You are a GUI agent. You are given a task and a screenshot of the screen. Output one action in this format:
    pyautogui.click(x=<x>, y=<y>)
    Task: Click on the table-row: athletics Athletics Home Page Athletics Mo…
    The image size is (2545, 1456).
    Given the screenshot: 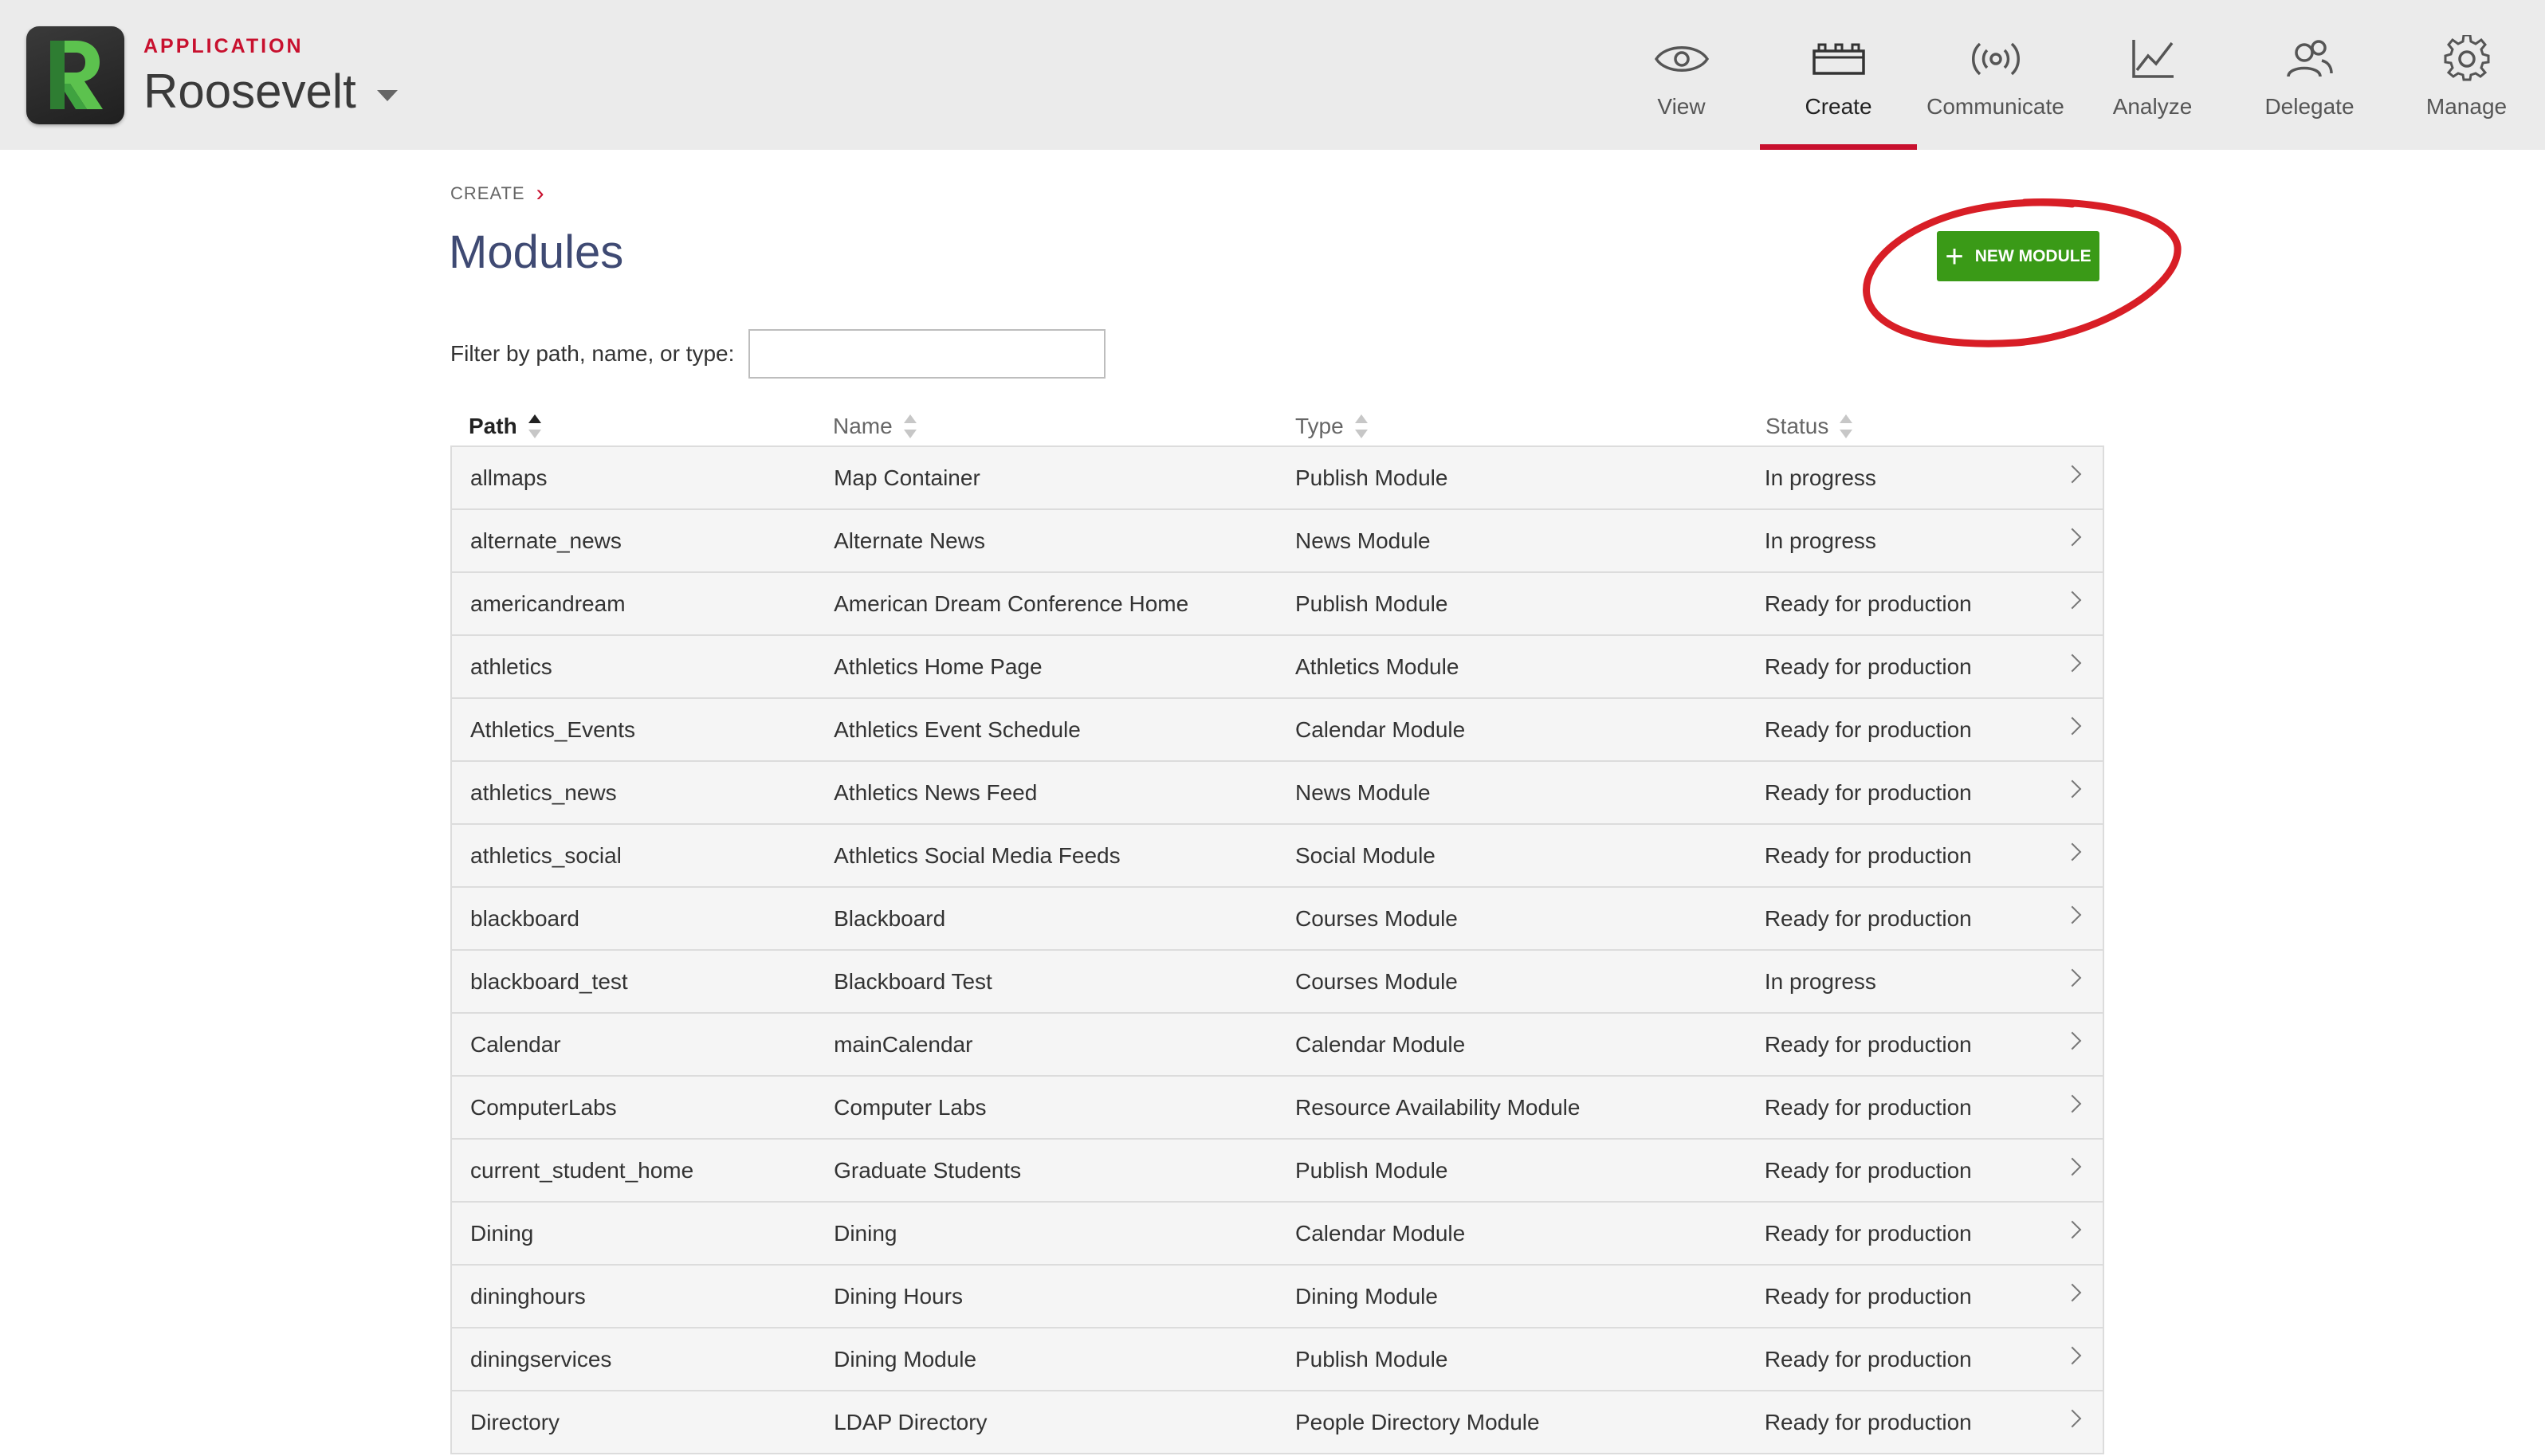 What is the action you would take?
    pyautogui.click(x=1277, y=667)
    